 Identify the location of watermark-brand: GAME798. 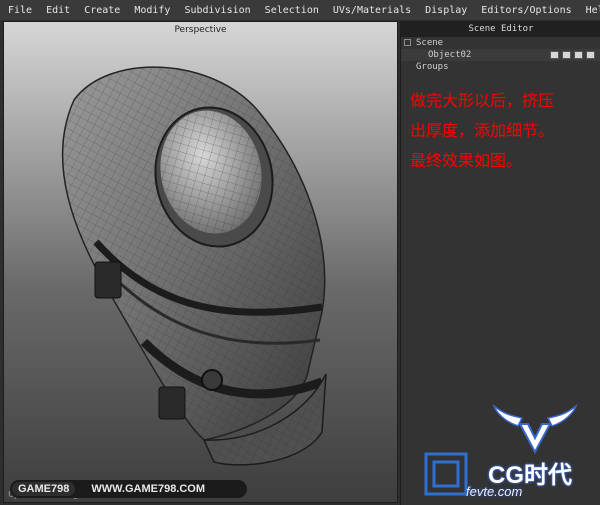
(44, 489).